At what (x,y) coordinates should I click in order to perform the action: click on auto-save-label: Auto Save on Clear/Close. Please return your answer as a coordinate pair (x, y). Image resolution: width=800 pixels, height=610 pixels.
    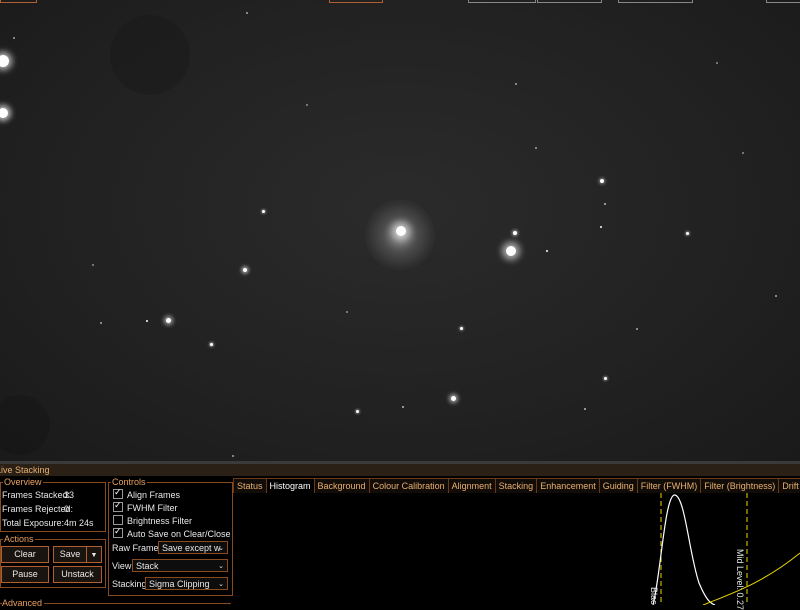
    Looking at the image, I should click on (179, 534).